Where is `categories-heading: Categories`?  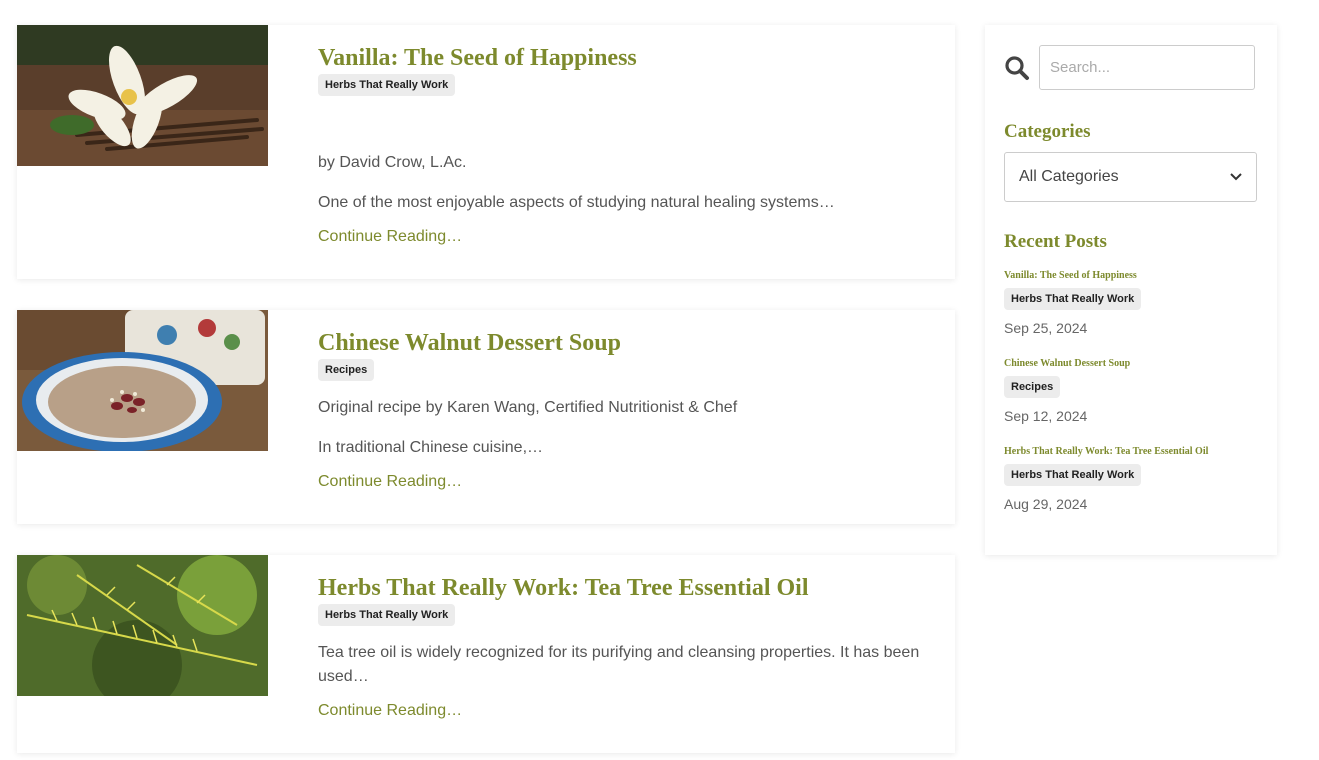 categories-heading: Categories is located at coordinates (1047, 131).